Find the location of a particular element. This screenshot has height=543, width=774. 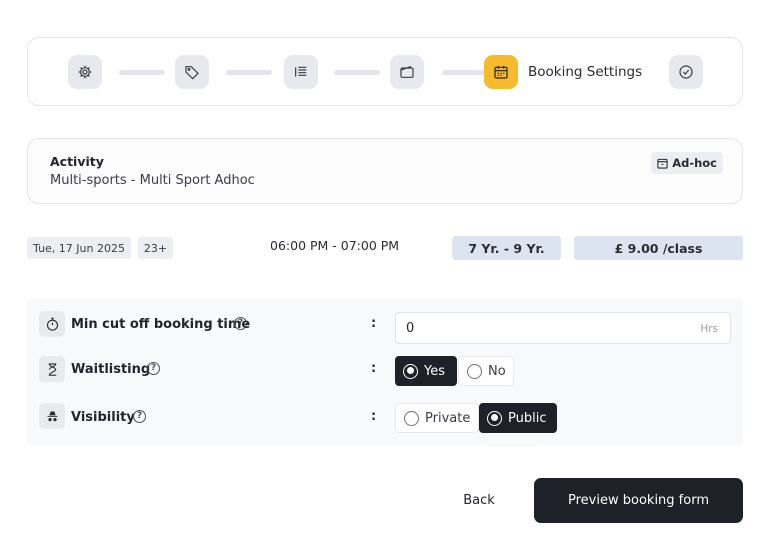

adhoc-badge: Ad-hoc is located at coordinates (687, 163).